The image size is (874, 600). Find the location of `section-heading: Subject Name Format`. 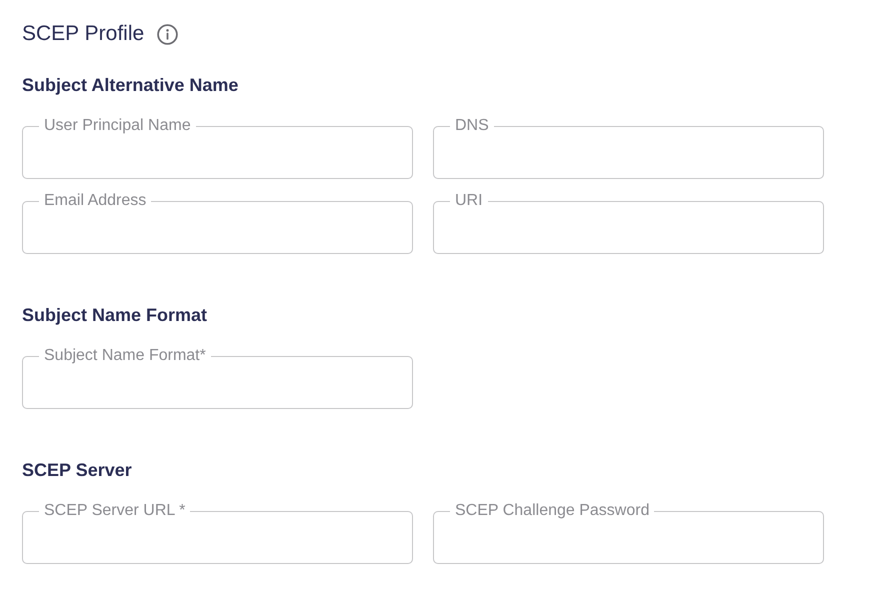

section-heading: Subject Name Format is located at coordinates (115, 315).